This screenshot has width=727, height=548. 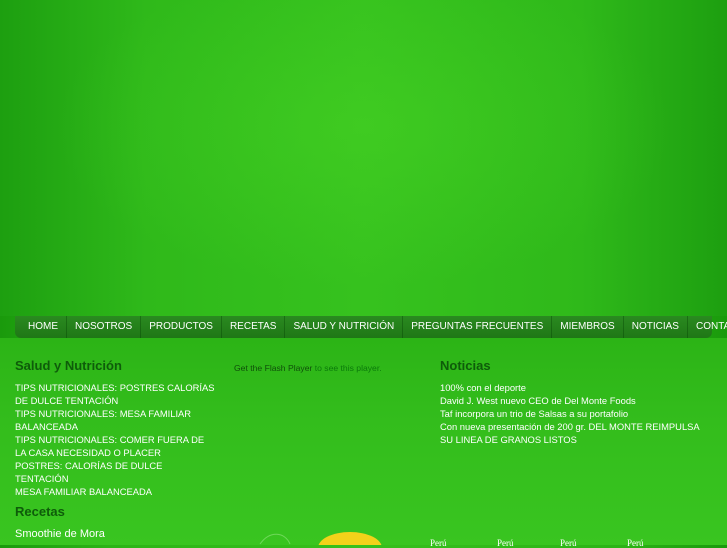 What do you see at coordinates (275, 539) in the screenshot?
I see `leaf-sketch-icon` at bounding box center [275, 539].